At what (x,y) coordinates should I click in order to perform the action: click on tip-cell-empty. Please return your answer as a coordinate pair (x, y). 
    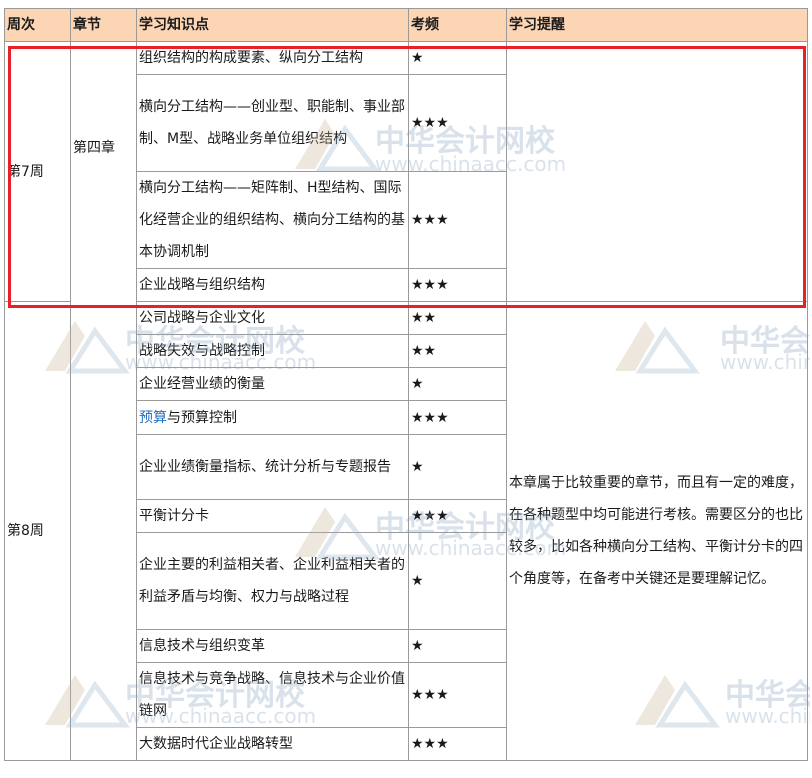
    Looking at the image, I should click on (657, 171).